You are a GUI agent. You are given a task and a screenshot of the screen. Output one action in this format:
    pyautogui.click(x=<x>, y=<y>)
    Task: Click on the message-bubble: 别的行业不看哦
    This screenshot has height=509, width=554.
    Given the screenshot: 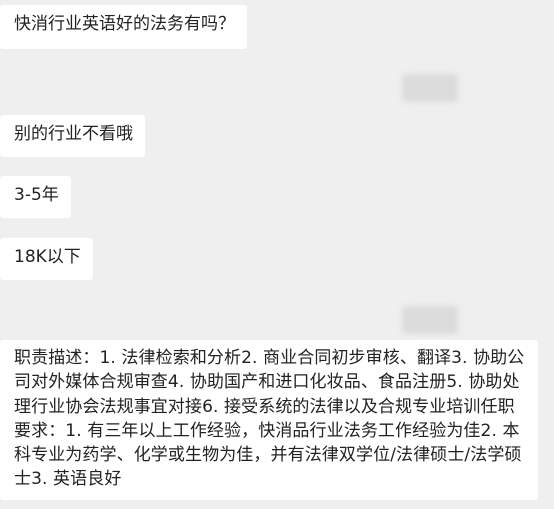 What is the action you would take?
    pyautogui.click(x=72, y=136)
    